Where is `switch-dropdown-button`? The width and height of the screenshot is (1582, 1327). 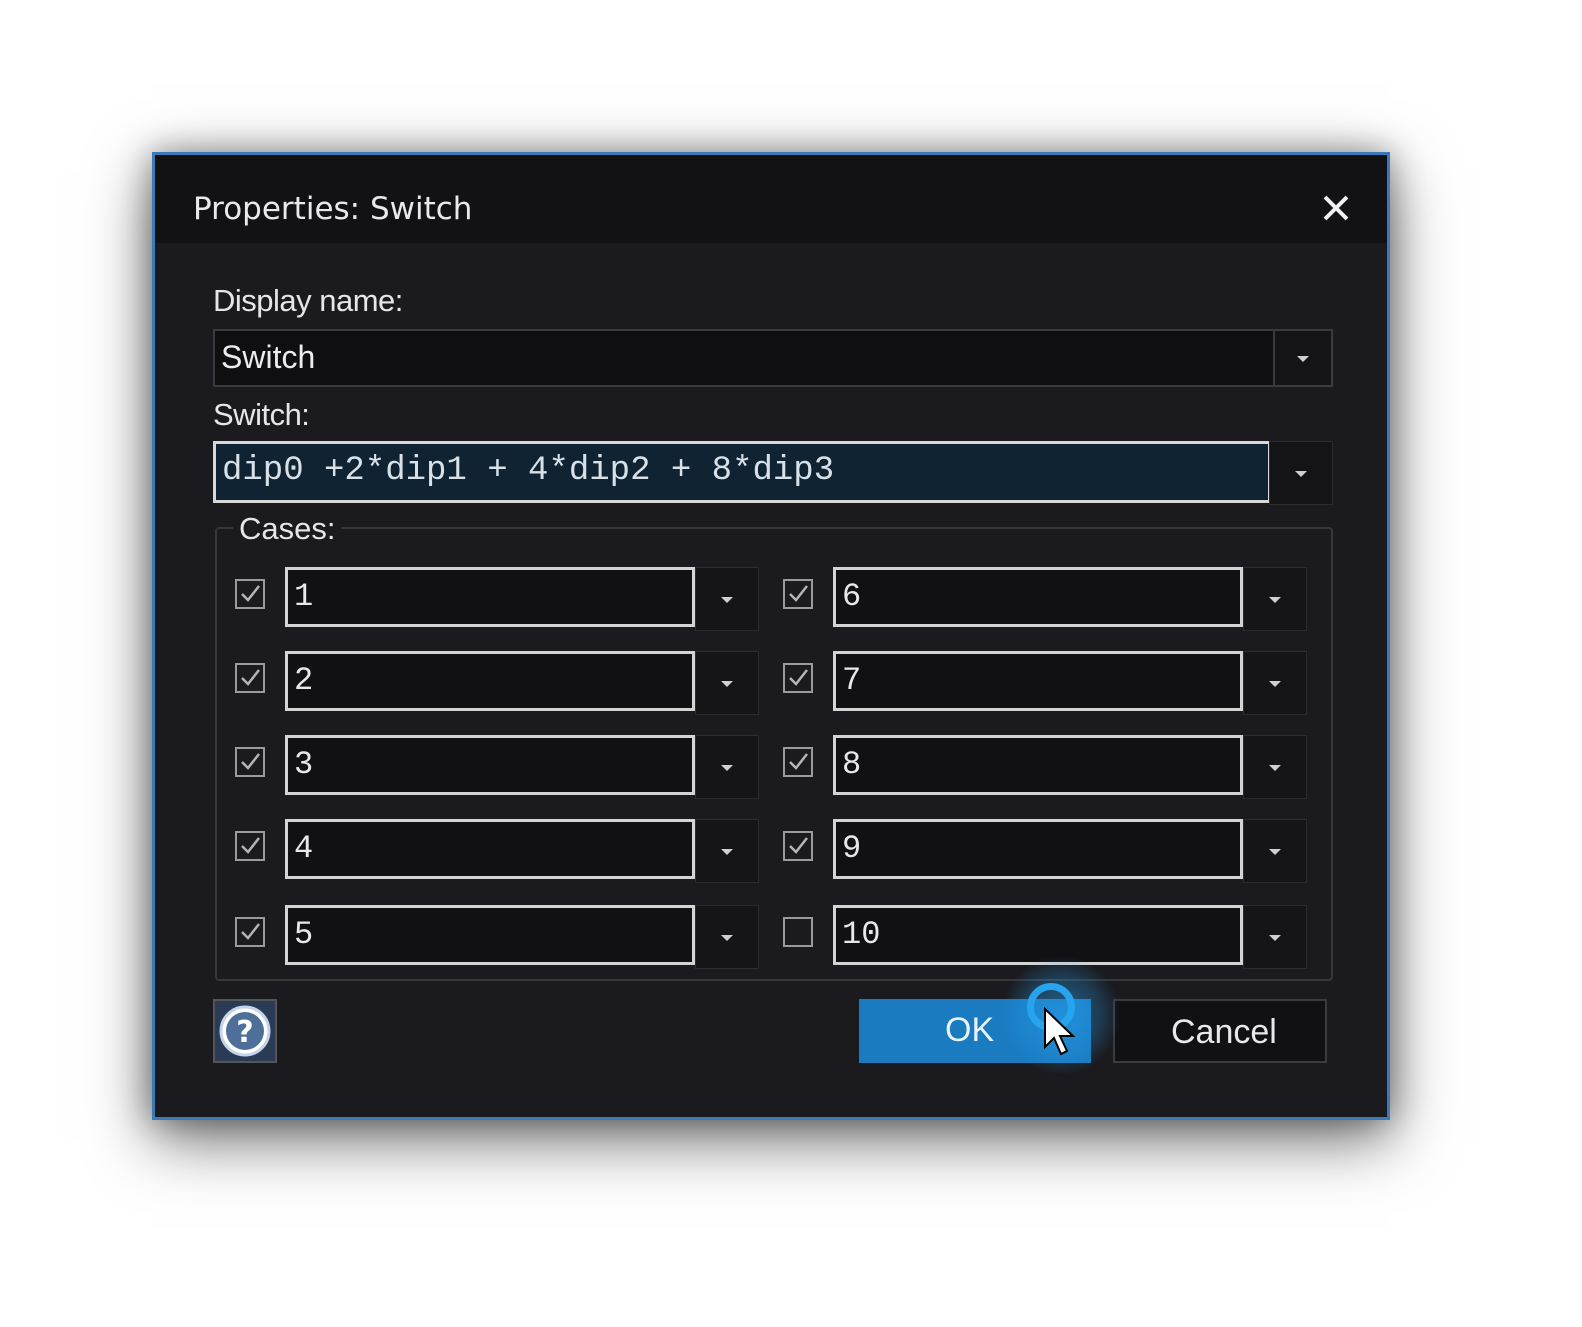
switch-dropdown-button is located at coordinates (1301, 473).